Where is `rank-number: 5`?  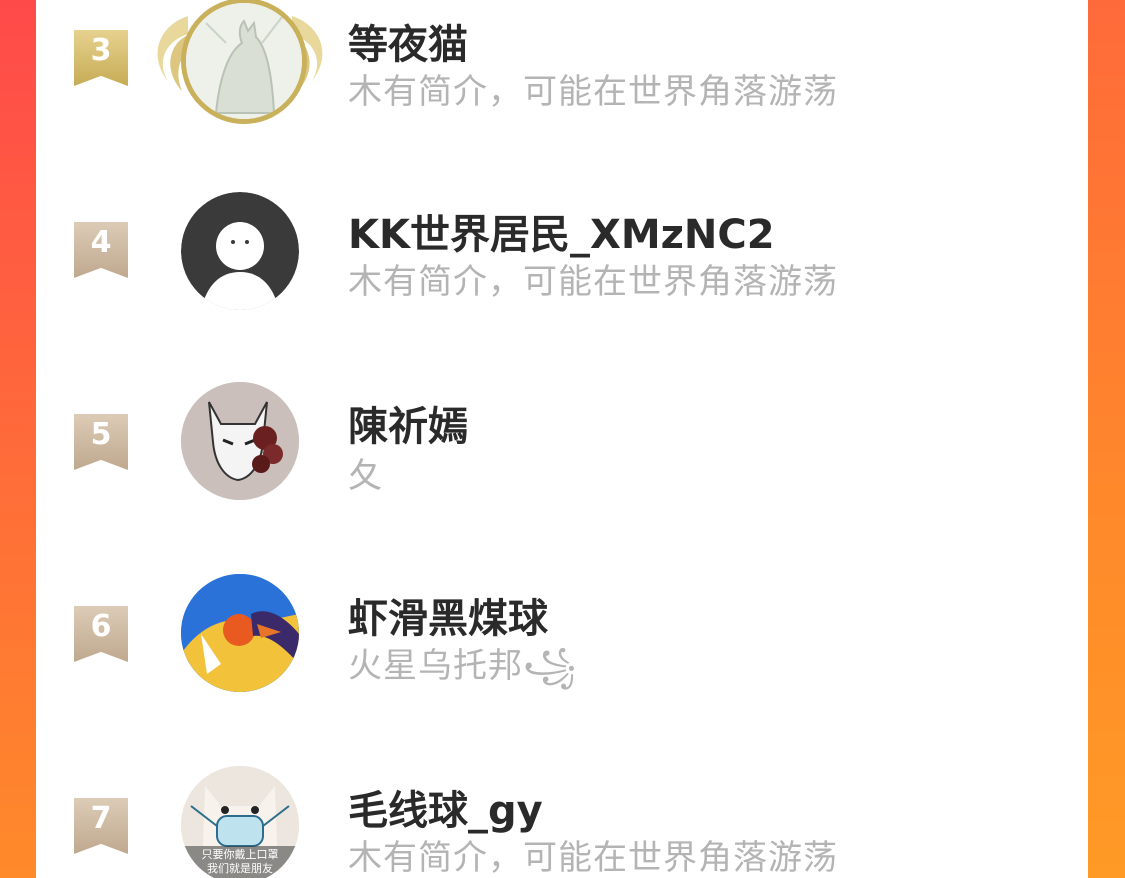 rank-number: 5 is located at coordinates (101, 434).